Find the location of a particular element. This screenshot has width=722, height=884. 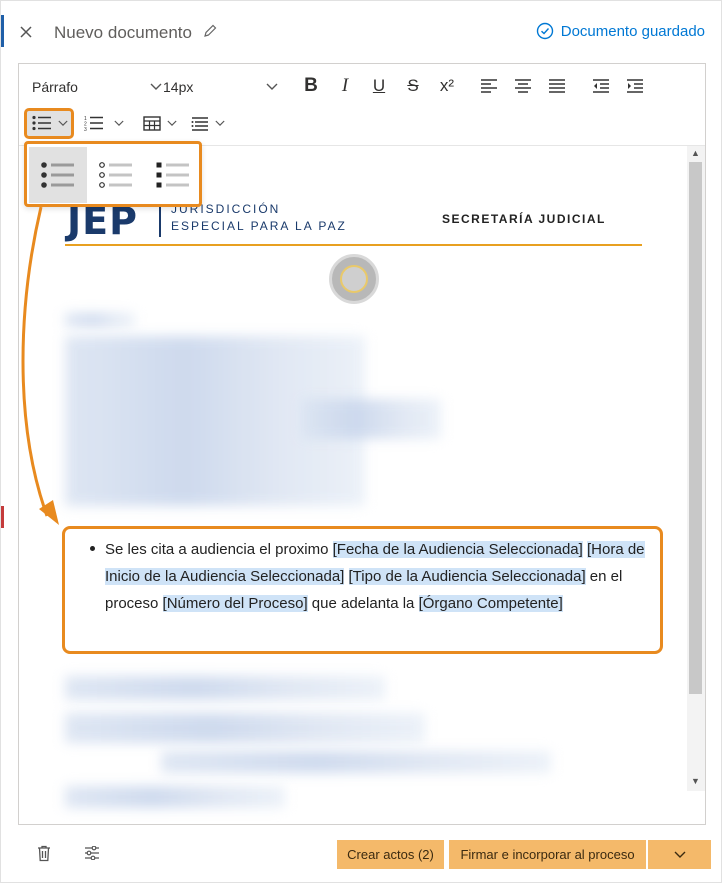

document-title: Nuevo documento is located at coordinates (123, 32).